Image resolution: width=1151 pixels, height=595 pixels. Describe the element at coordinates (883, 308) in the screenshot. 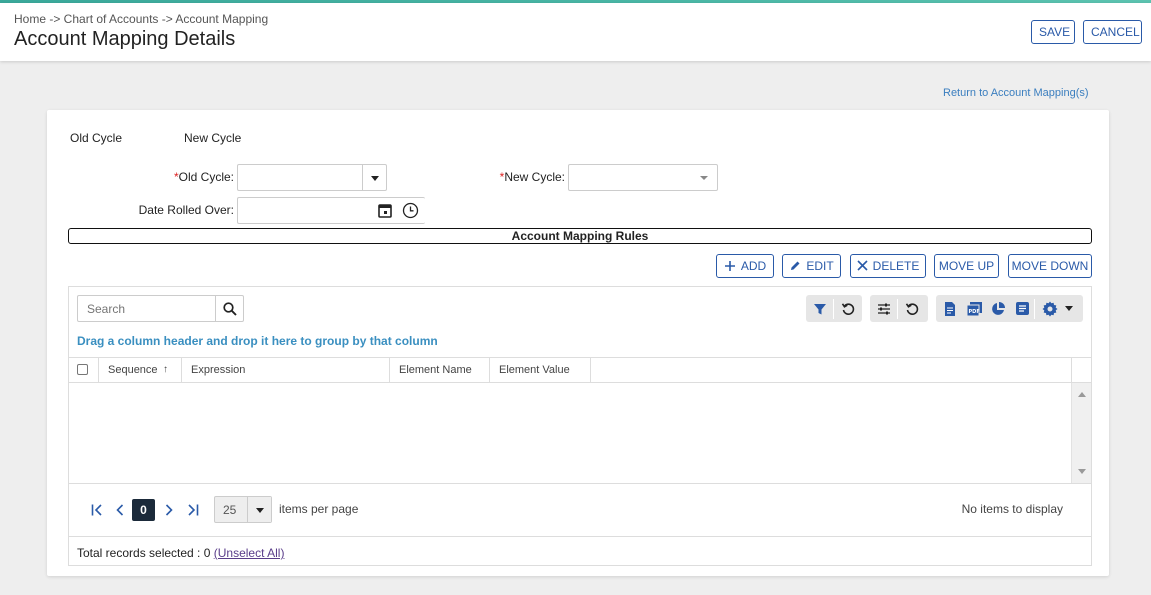

I see `sliders-icon` at that location.